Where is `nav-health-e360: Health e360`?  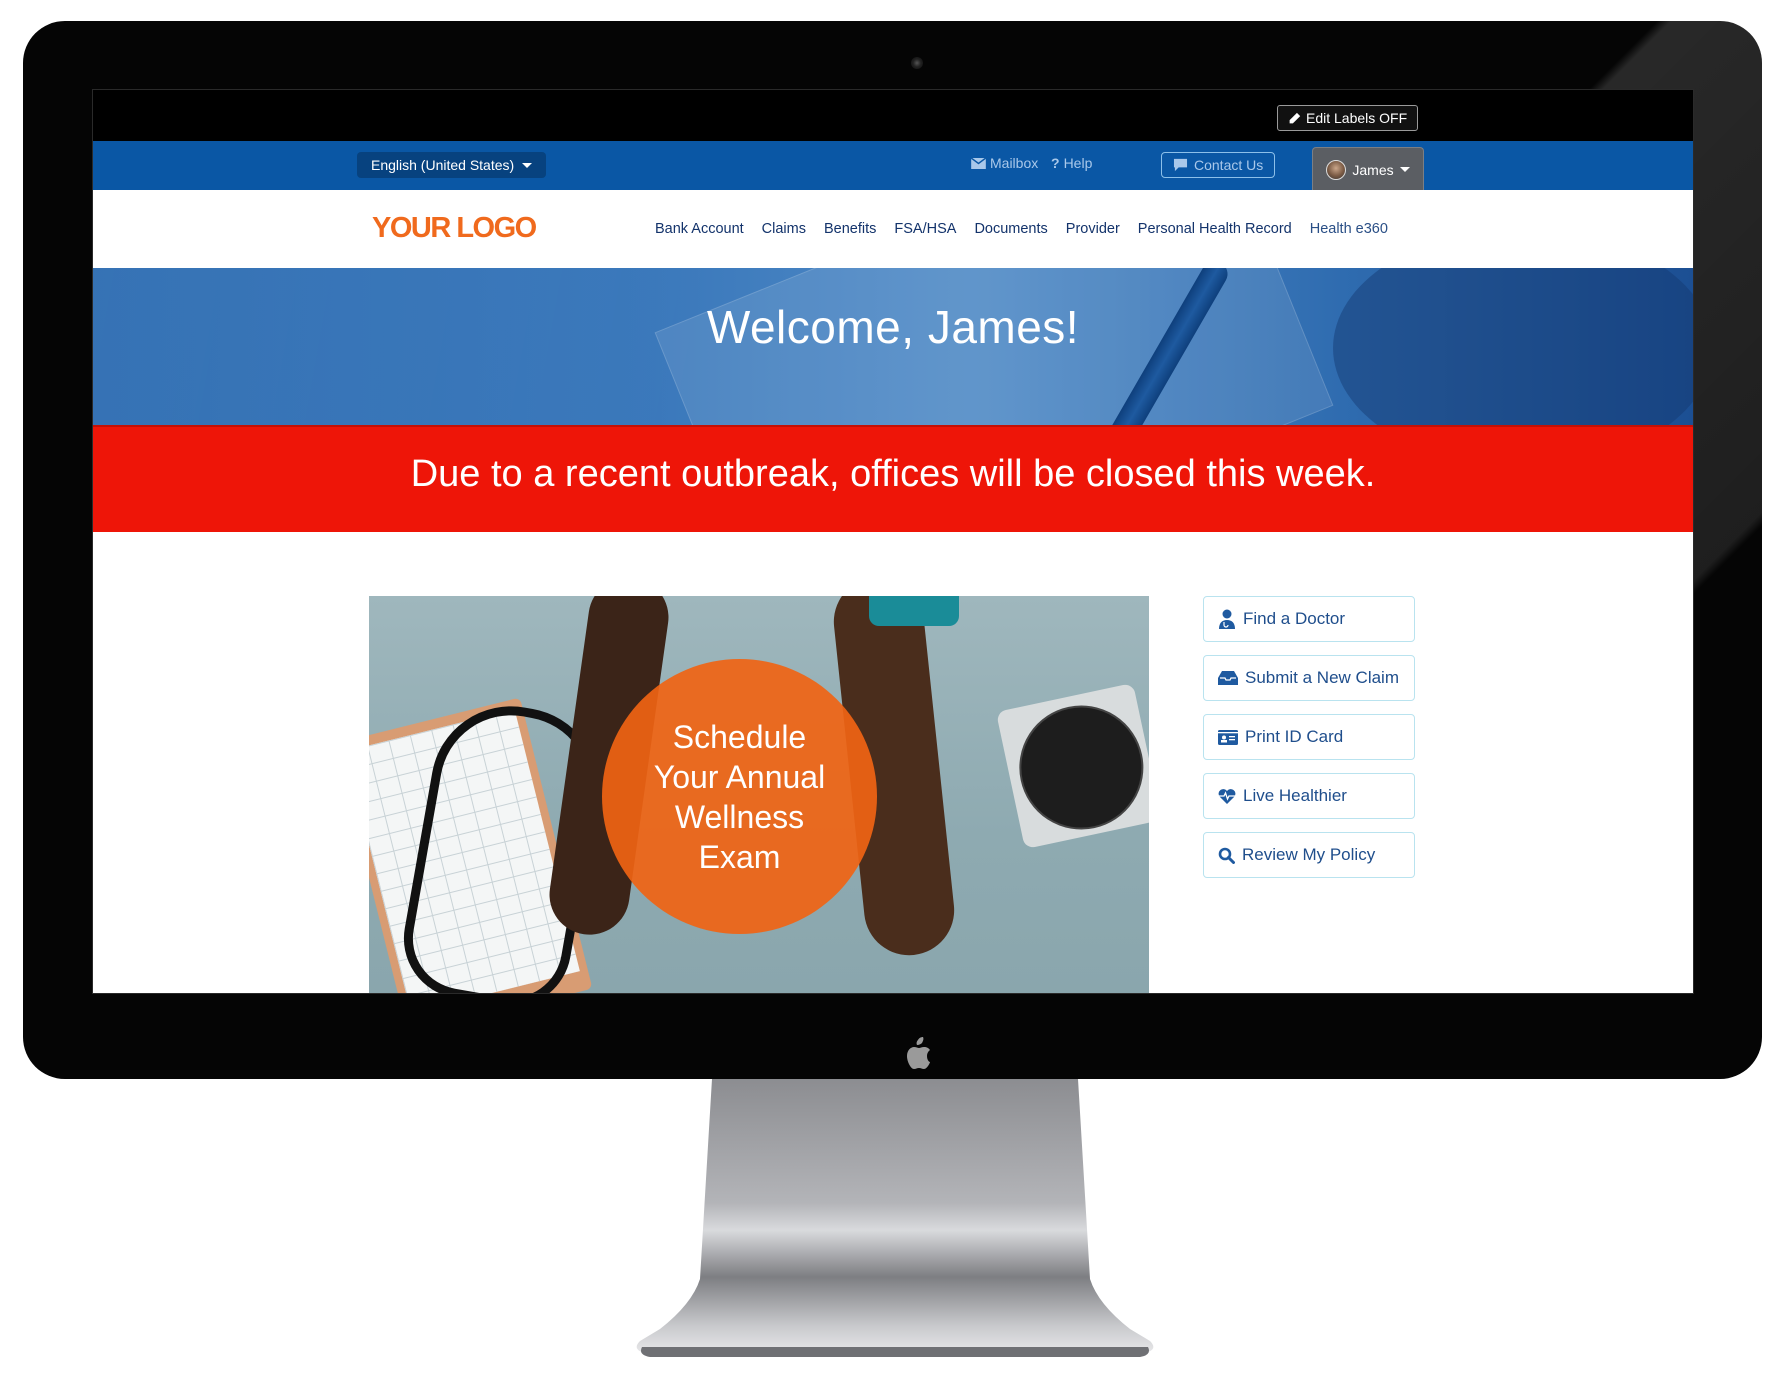 nav-health-e360: Health e360 is located at coordinates (1349, 229).